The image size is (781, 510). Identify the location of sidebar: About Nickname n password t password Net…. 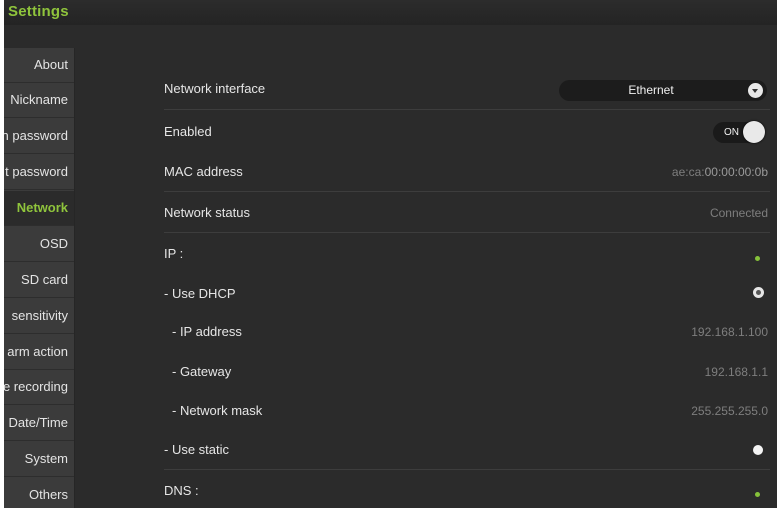
(39, 278).